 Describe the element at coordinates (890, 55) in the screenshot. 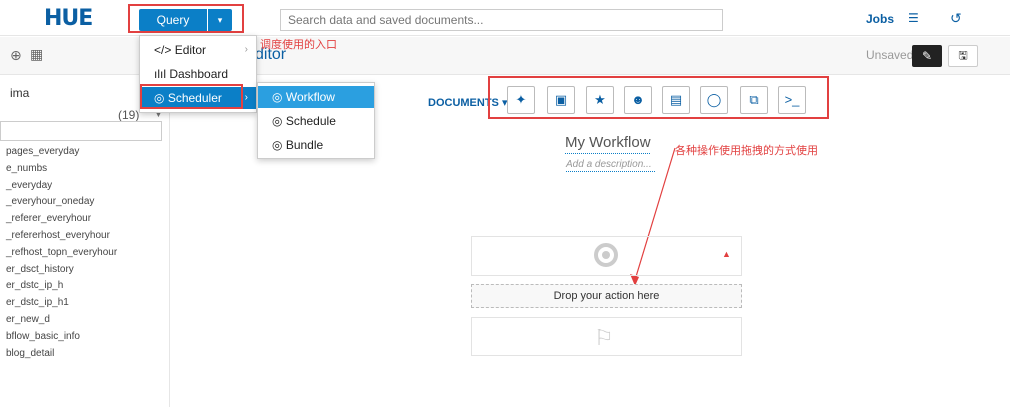

I see `unsaved-status: Unsaved` at that location.